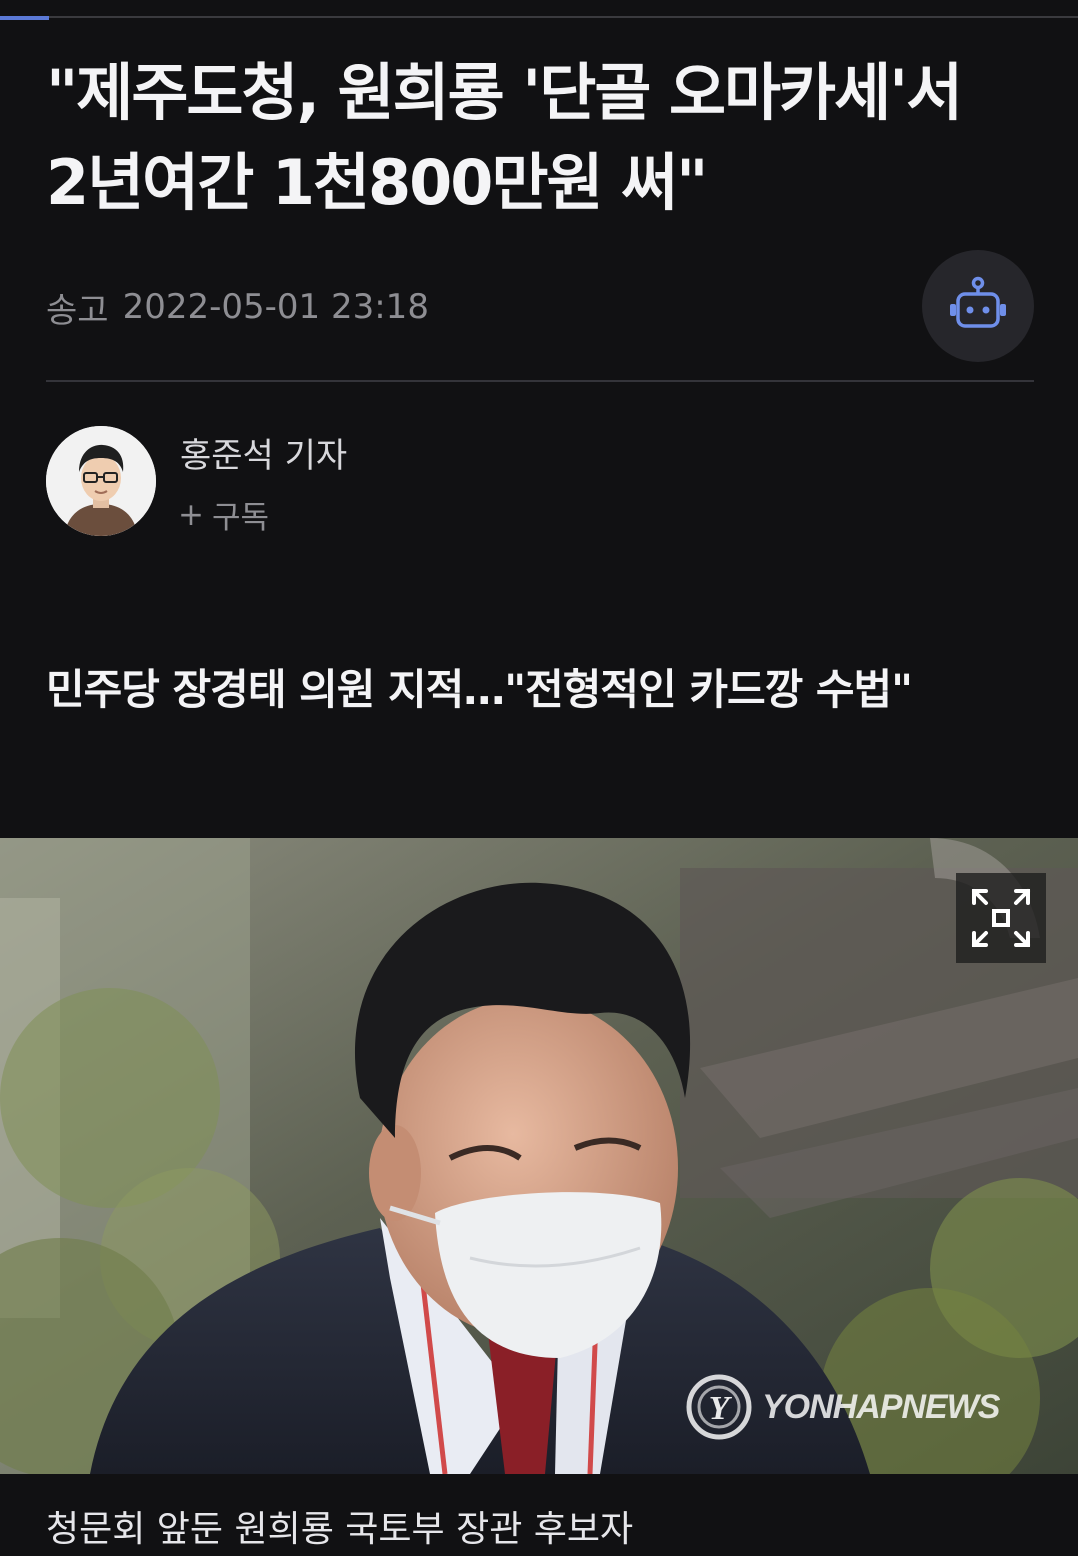 This screenshot has width=1078, height=1556. Describe the element at coordinates (240, 518) in the screenshot. I see `subscribe-label: 구독` at that location.